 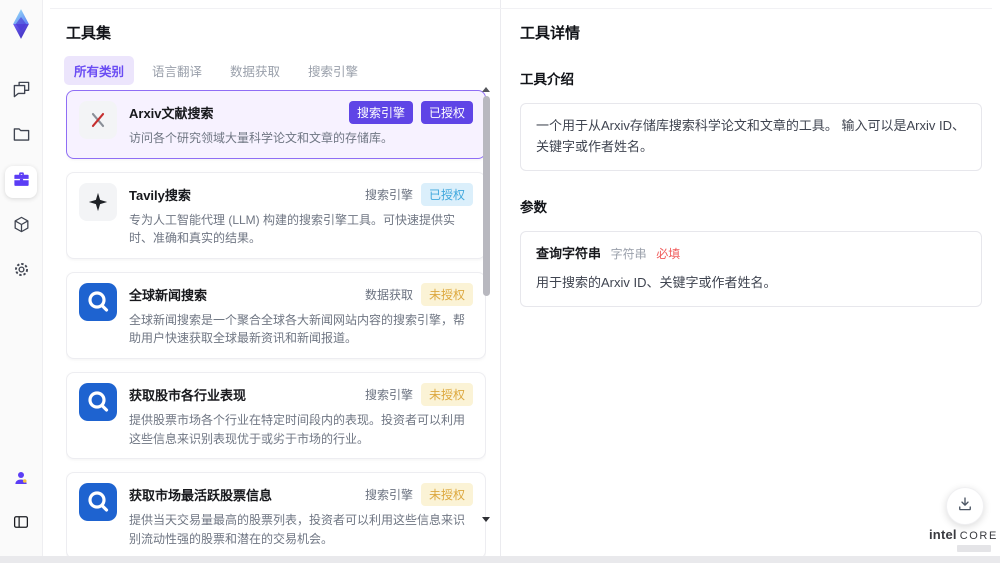 What do you see at coordinates (486, 519) in the screenshot?
I see `scrollbar-down-arrow` at bounding box center [486, 519].